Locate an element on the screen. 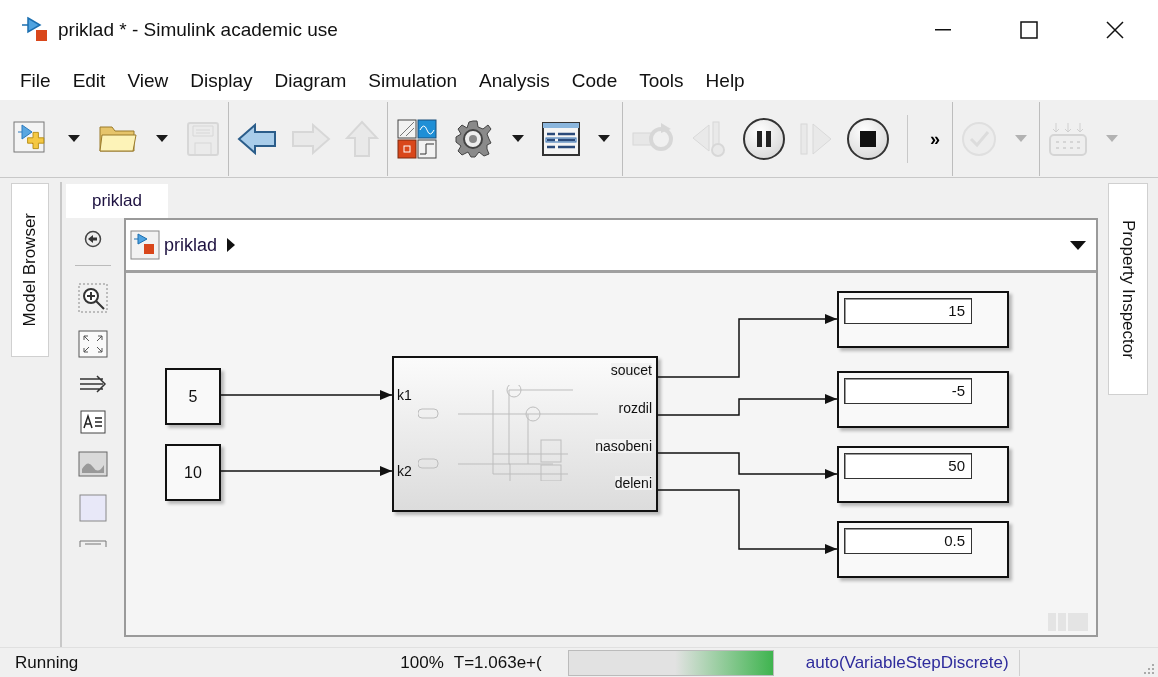  zoom-level: 100% is located at coordinates (422, 662).